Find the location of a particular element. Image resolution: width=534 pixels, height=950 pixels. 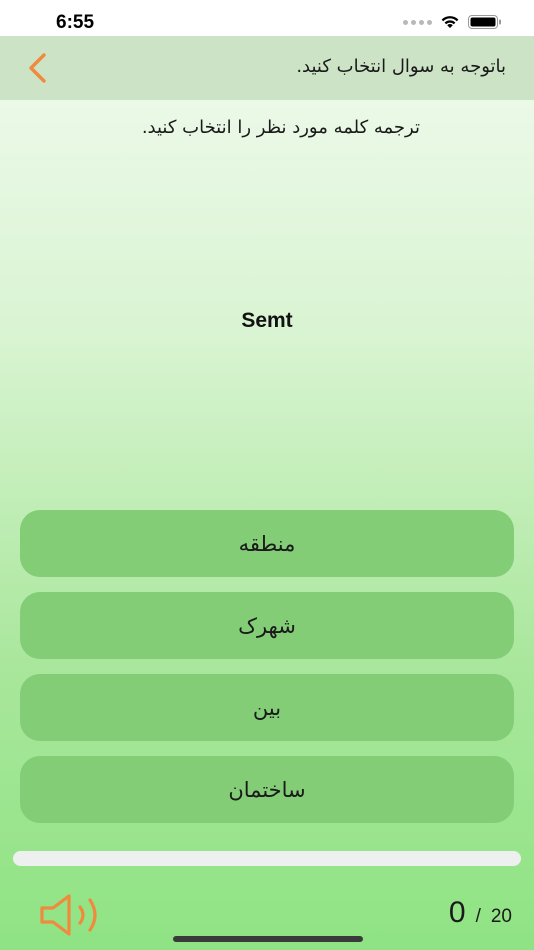

speaker-icon is located at coordinates (68, 915).